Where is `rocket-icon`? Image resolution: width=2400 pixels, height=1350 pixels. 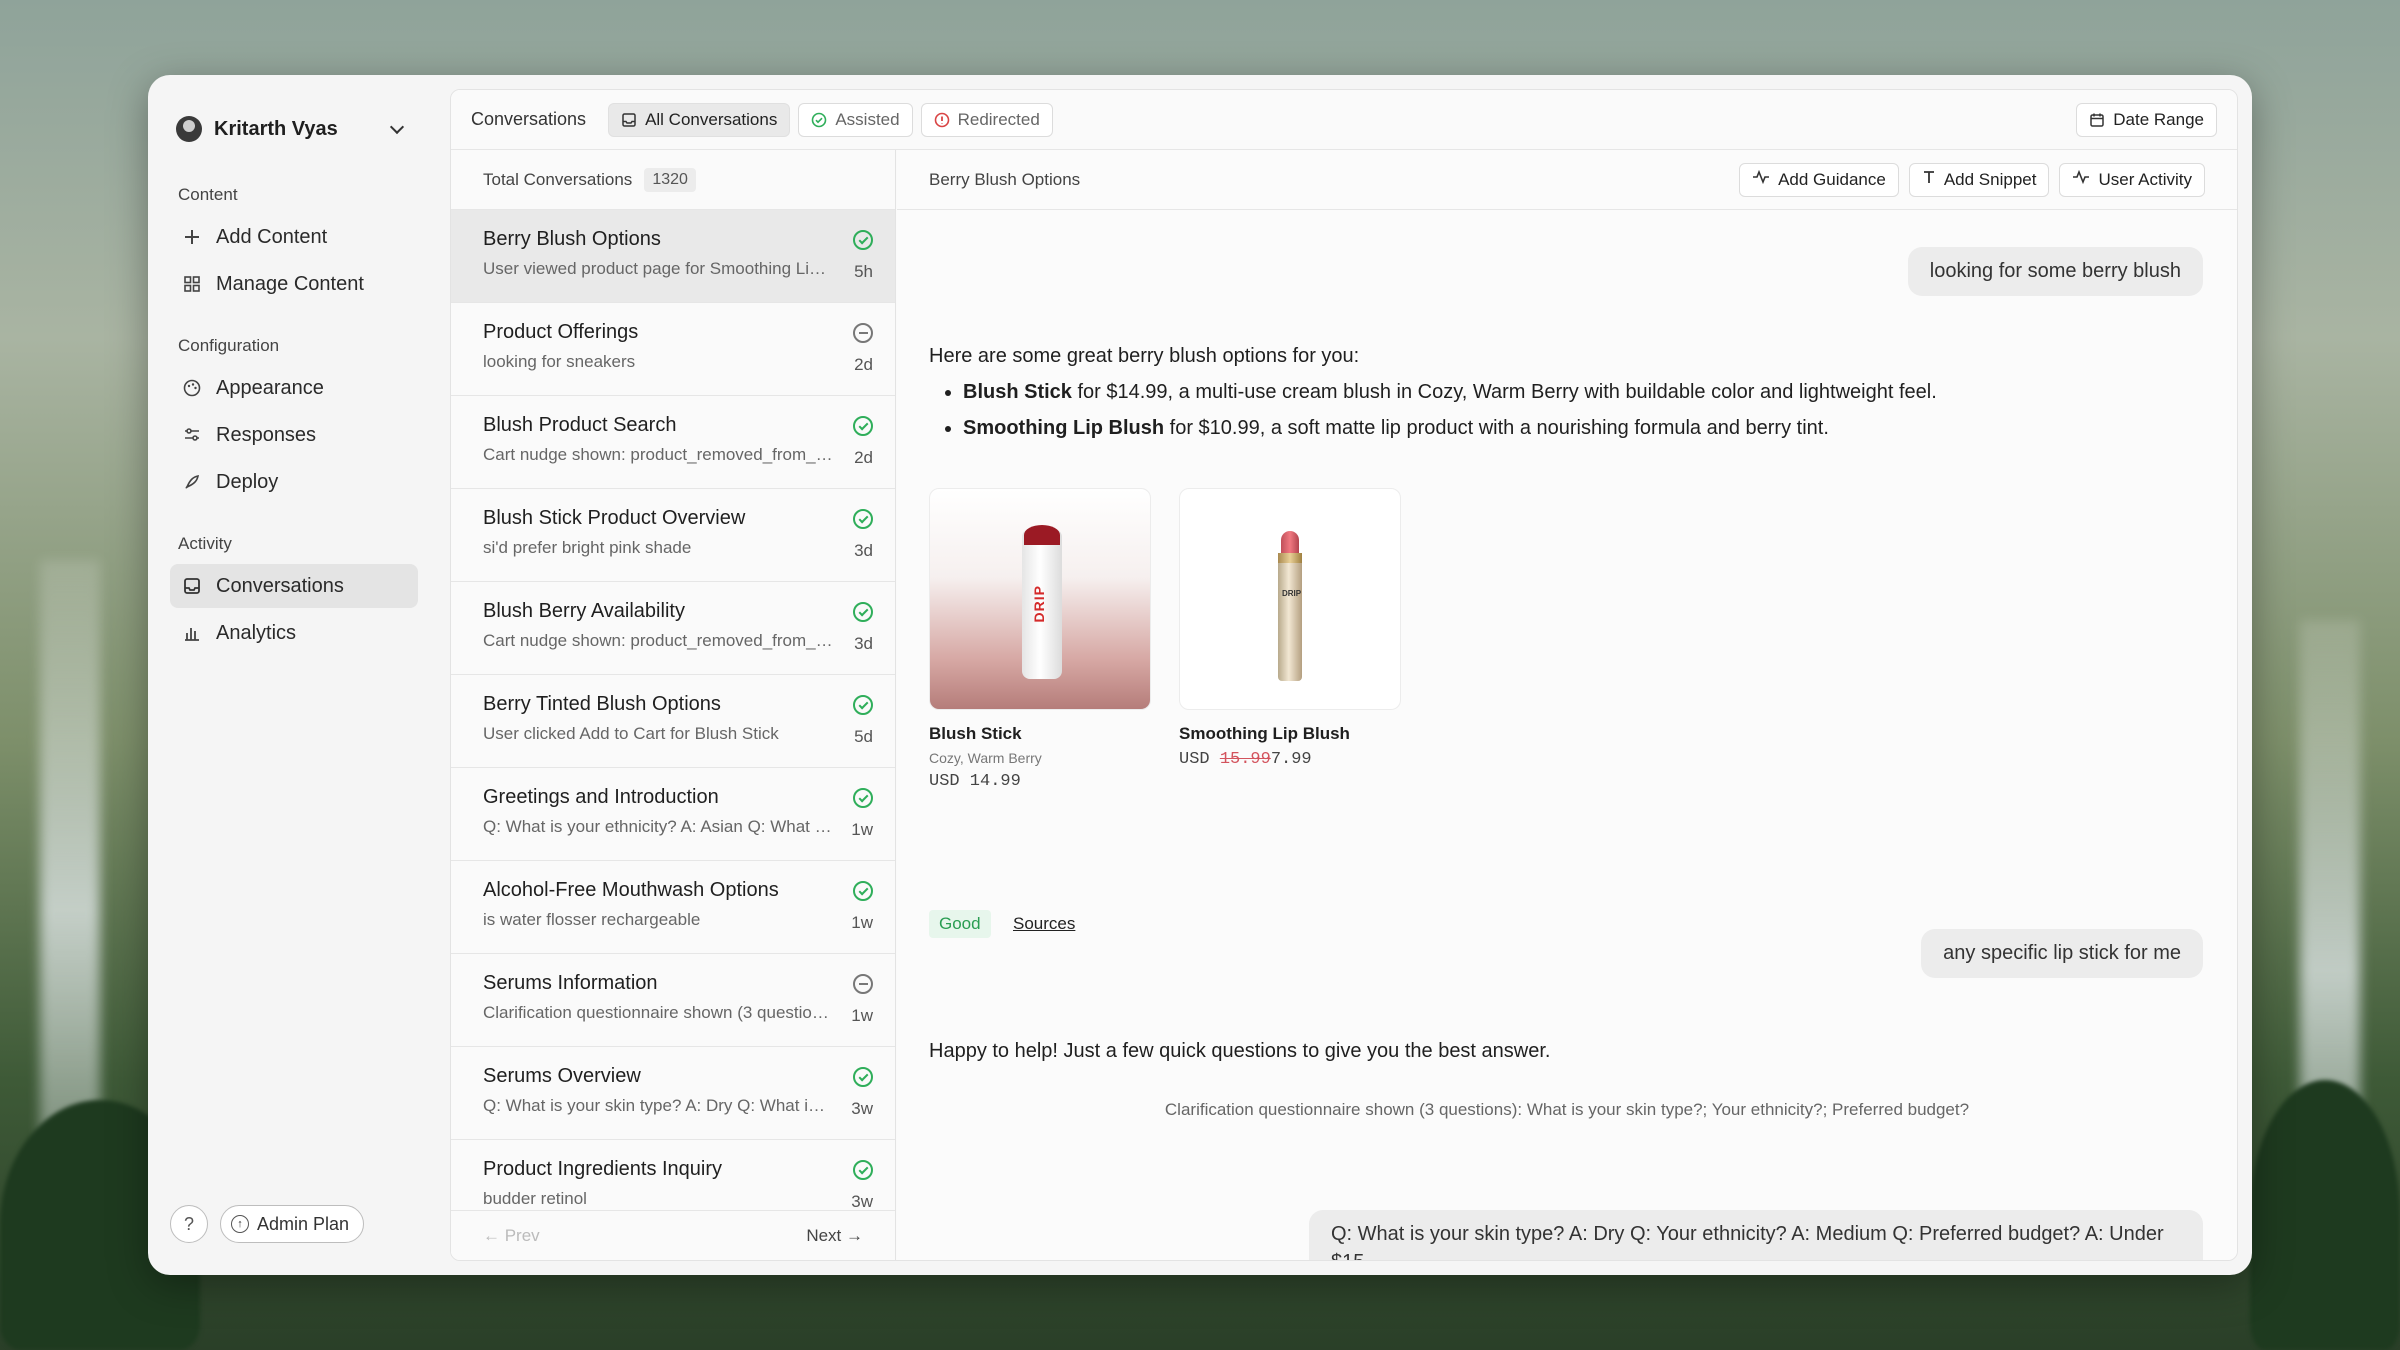 rocket-icon is located at coordinates (192, 482).